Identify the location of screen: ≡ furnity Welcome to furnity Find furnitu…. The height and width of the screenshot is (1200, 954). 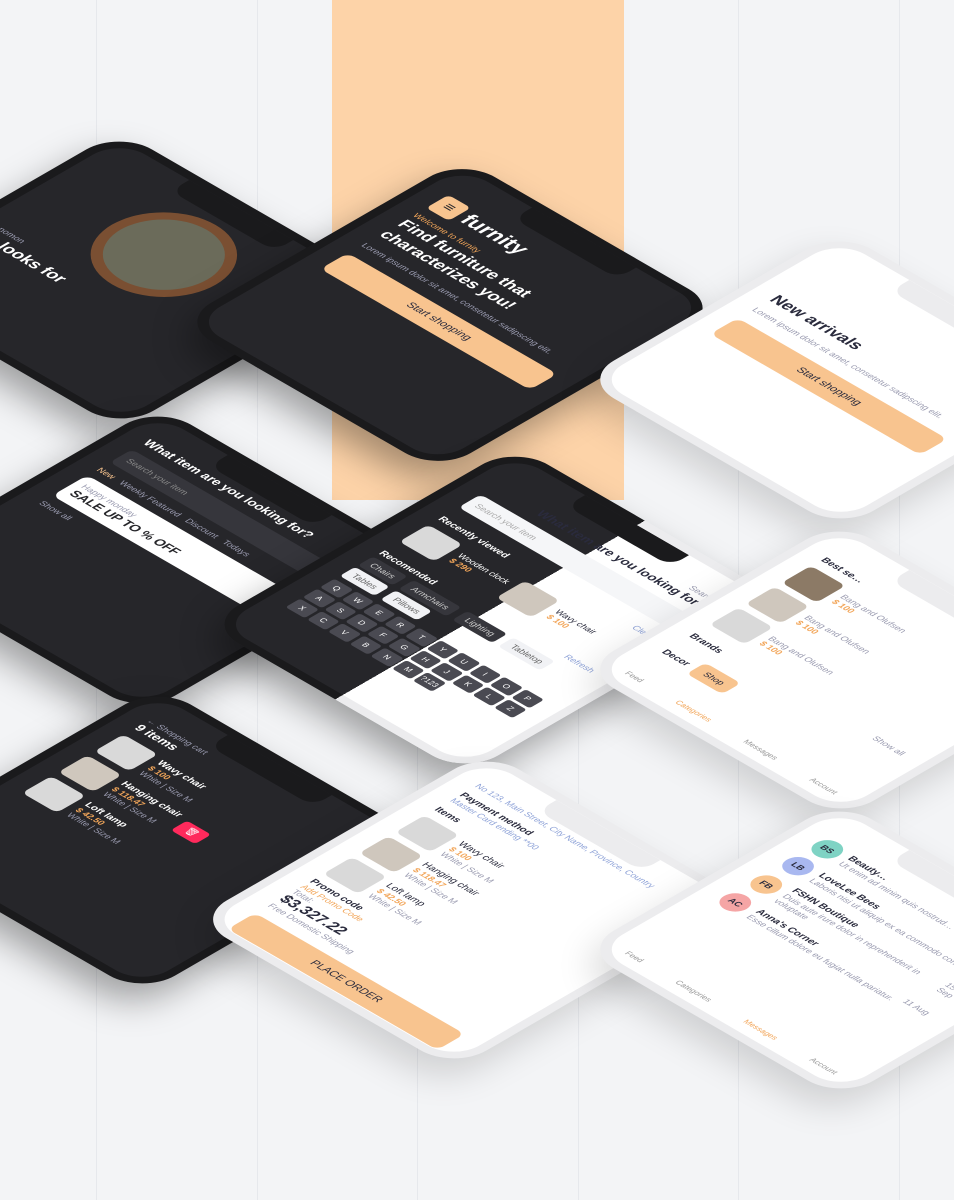
(450, 315).